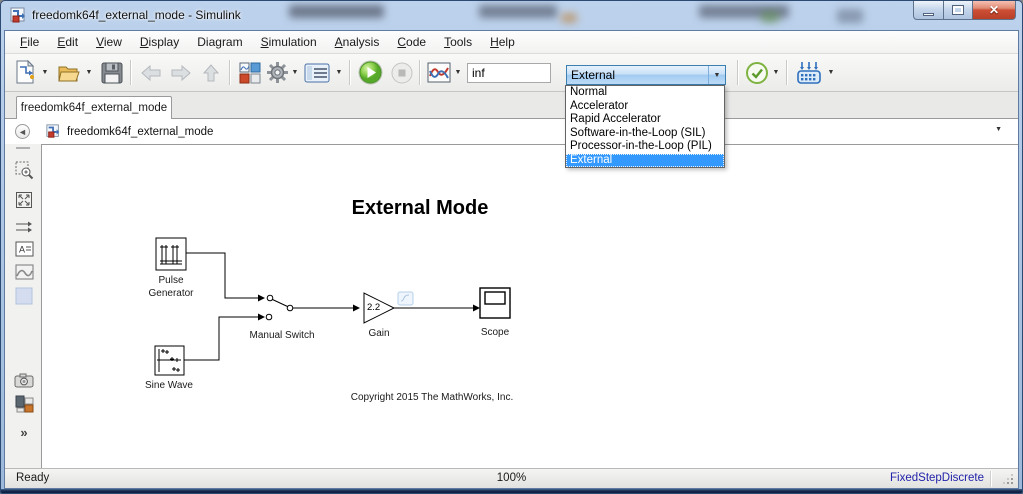 The width and height of the screenshot is (1023, 494). What do you see at coordinates (24, 227) in the screenshot?
I see `route-signals-button` at bounding box center [24, 227].